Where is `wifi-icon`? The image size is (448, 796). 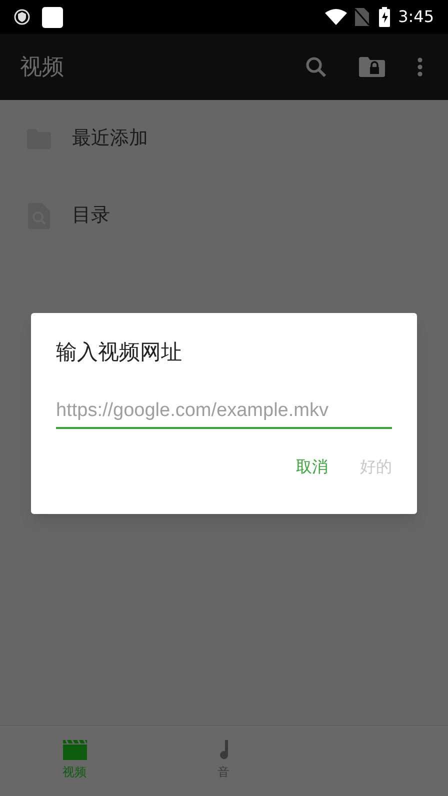
wifi-icon is located at coordinates (336, 17).